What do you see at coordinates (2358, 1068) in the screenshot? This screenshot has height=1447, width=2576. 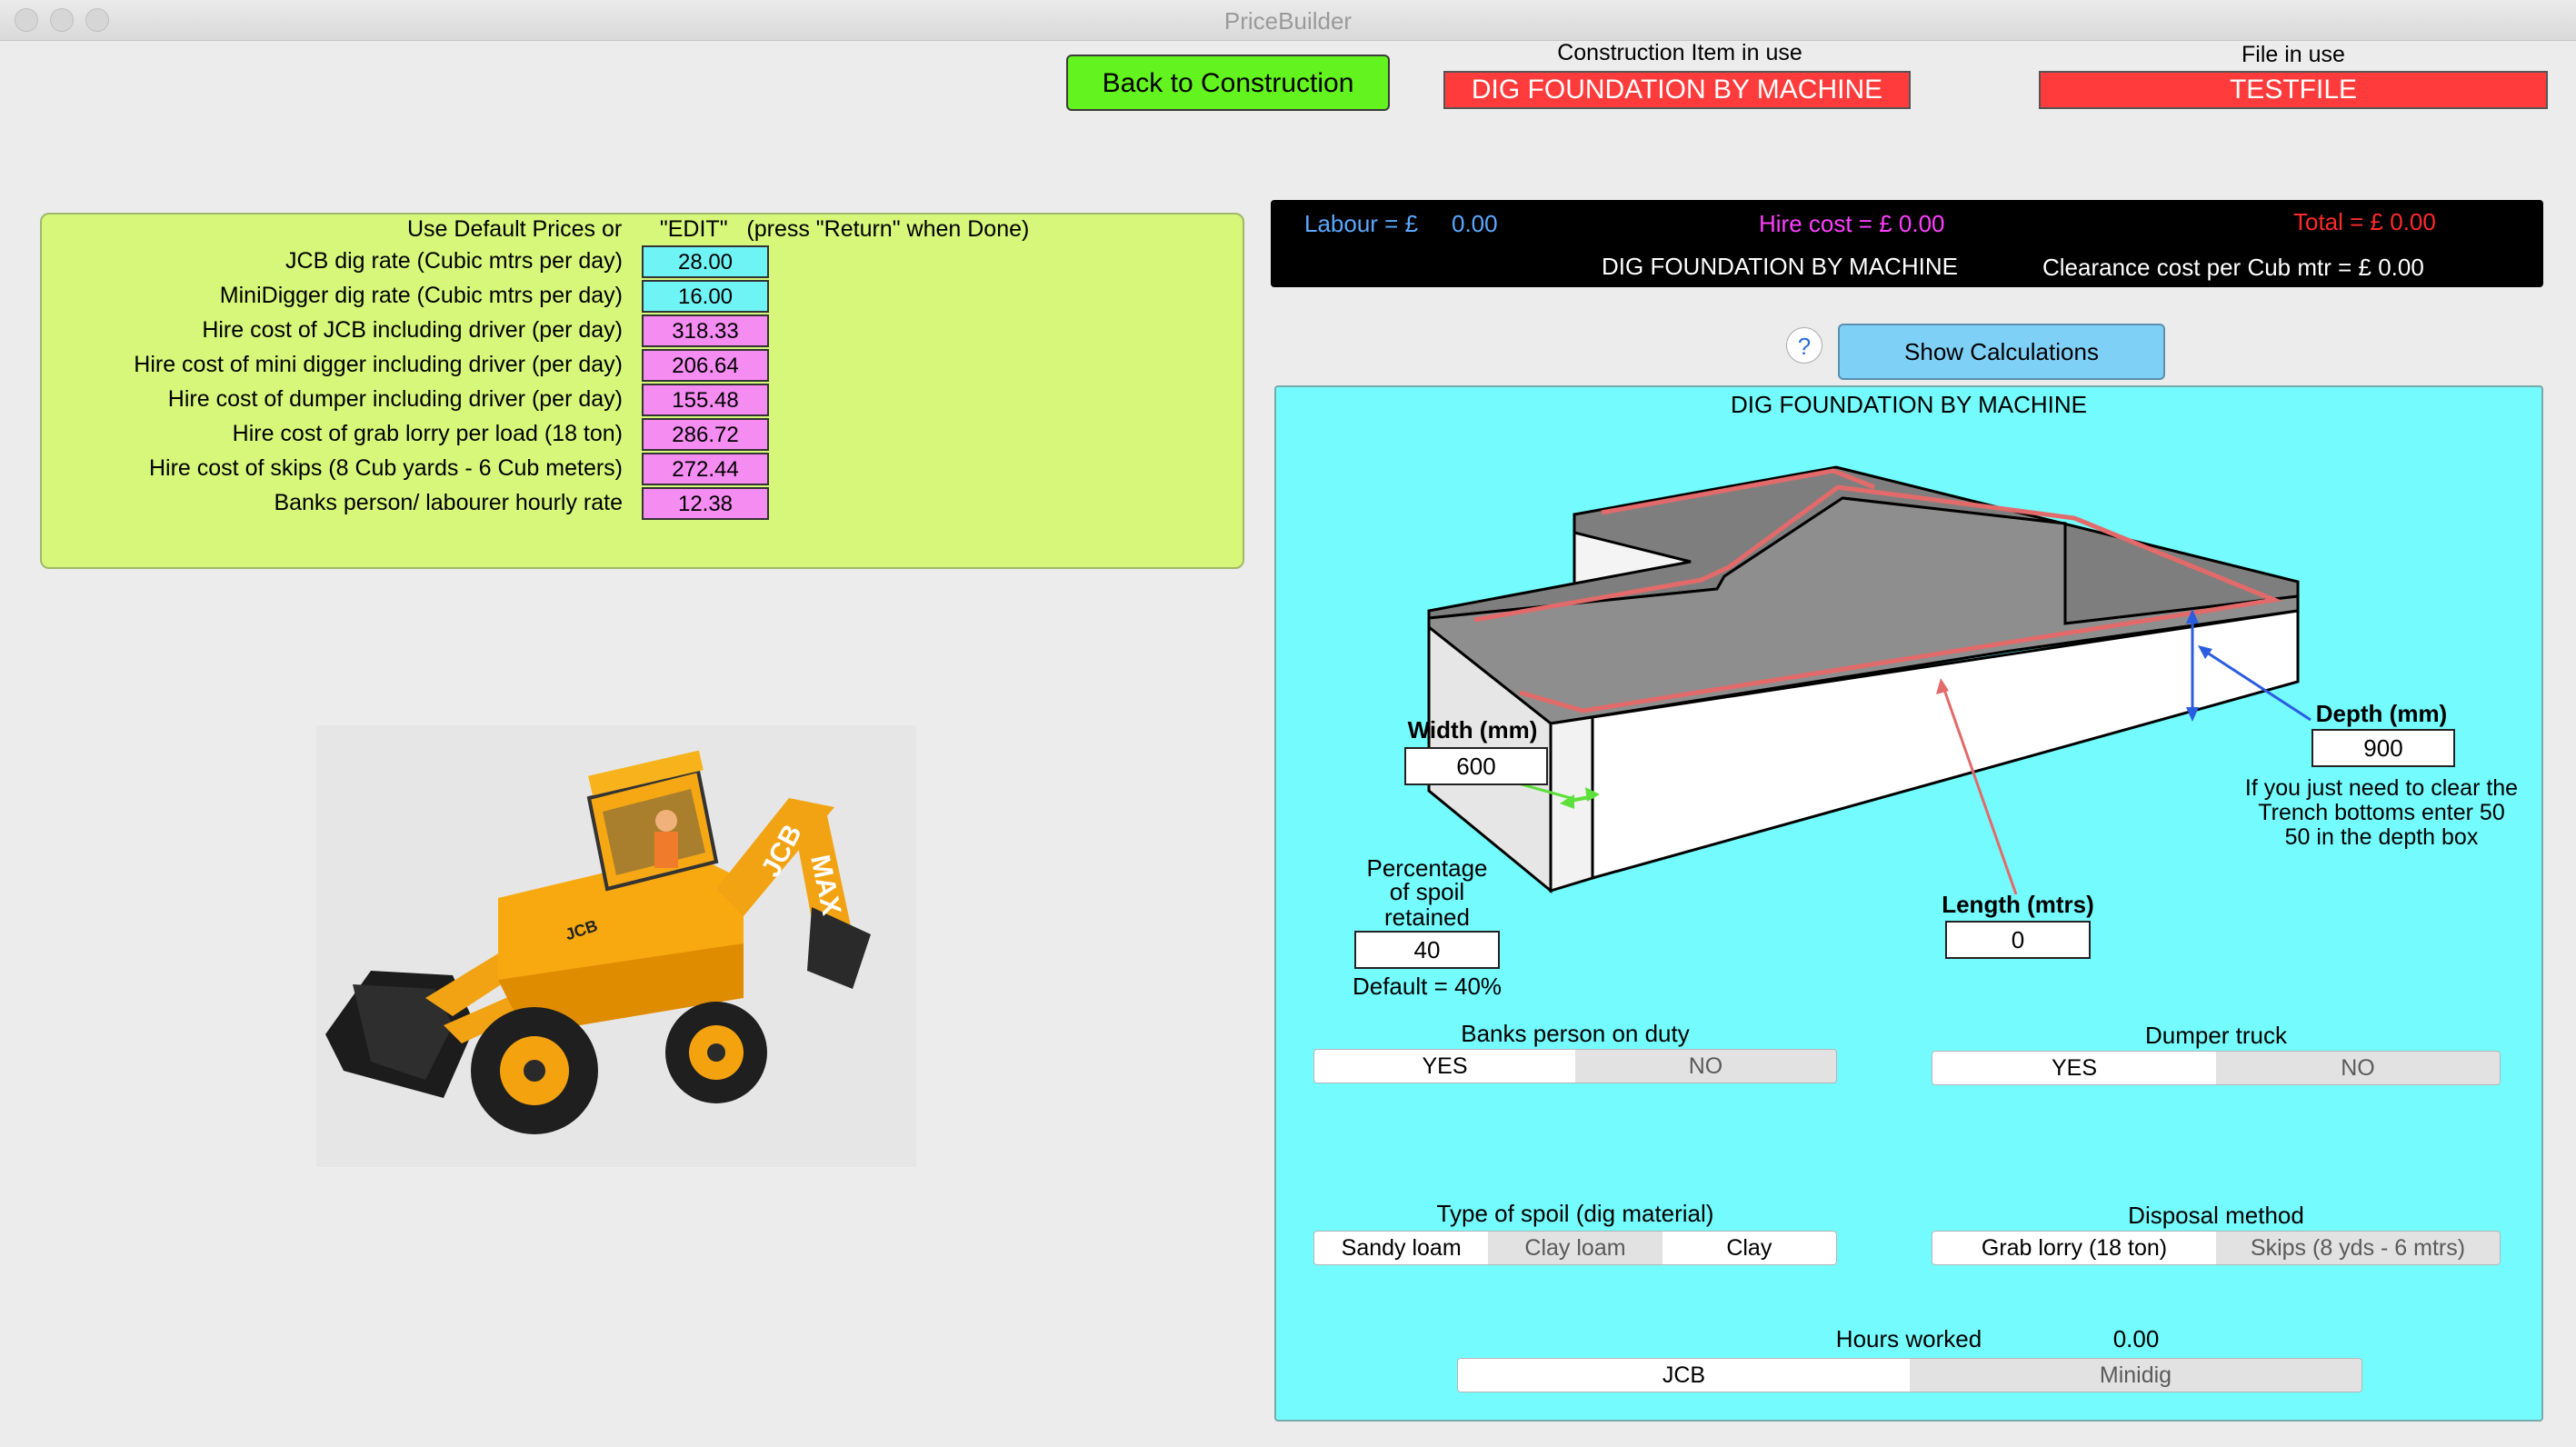 I see `dumper-no-option: NO` at bounding box center [2358, 1068].